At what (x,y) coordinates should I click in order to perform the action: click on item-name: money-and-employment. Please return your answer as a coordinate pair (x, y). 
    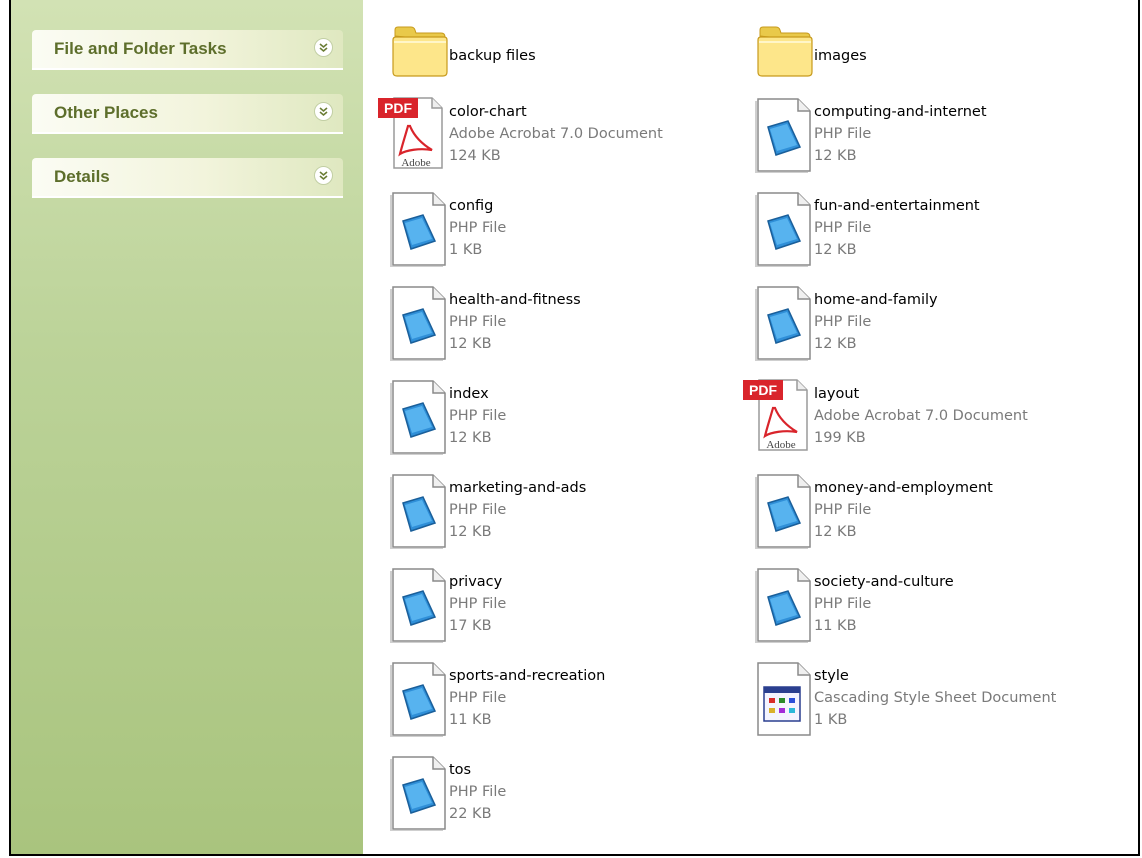
    Looking at the image, I should click on (903, 488).